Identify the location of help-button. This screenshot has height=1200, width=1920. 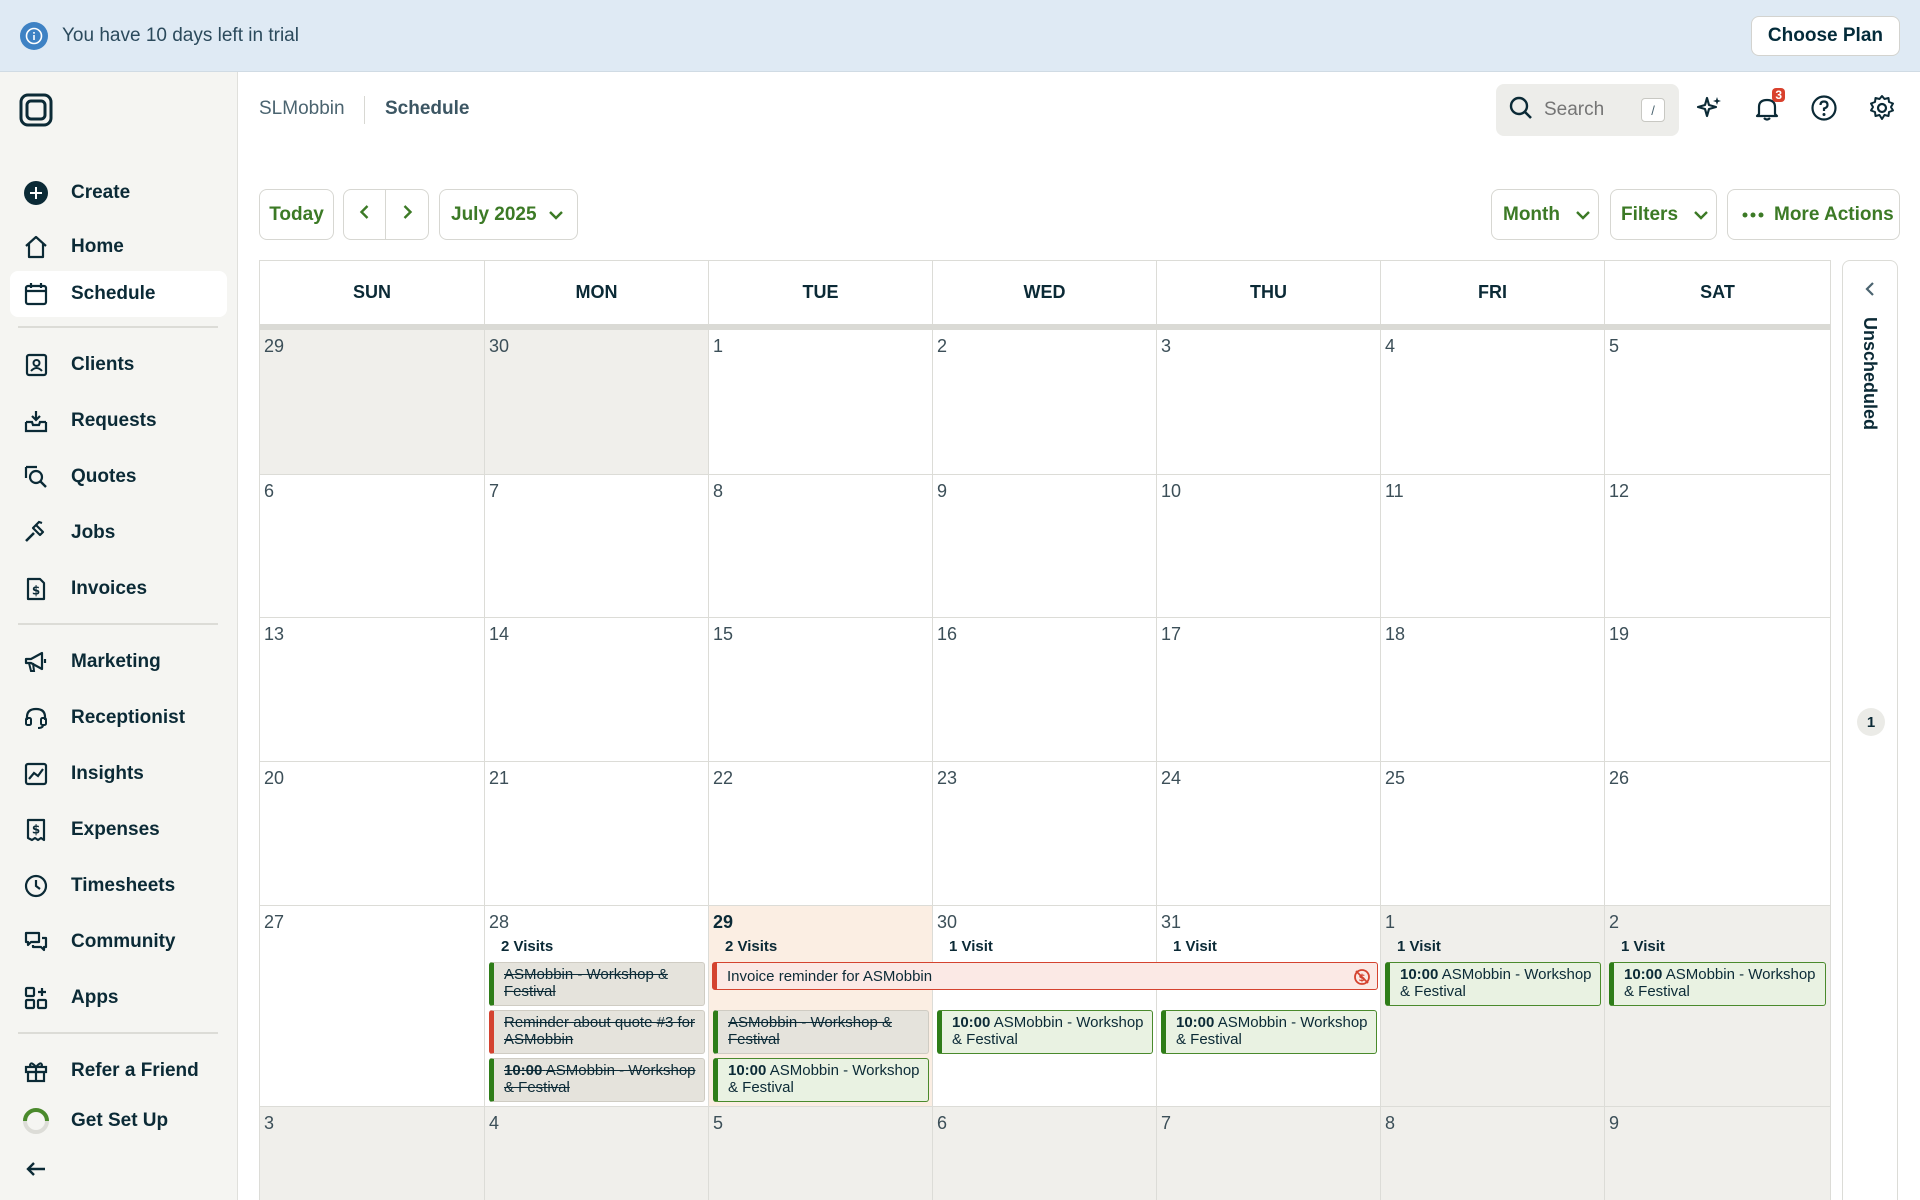
(1824, 110).